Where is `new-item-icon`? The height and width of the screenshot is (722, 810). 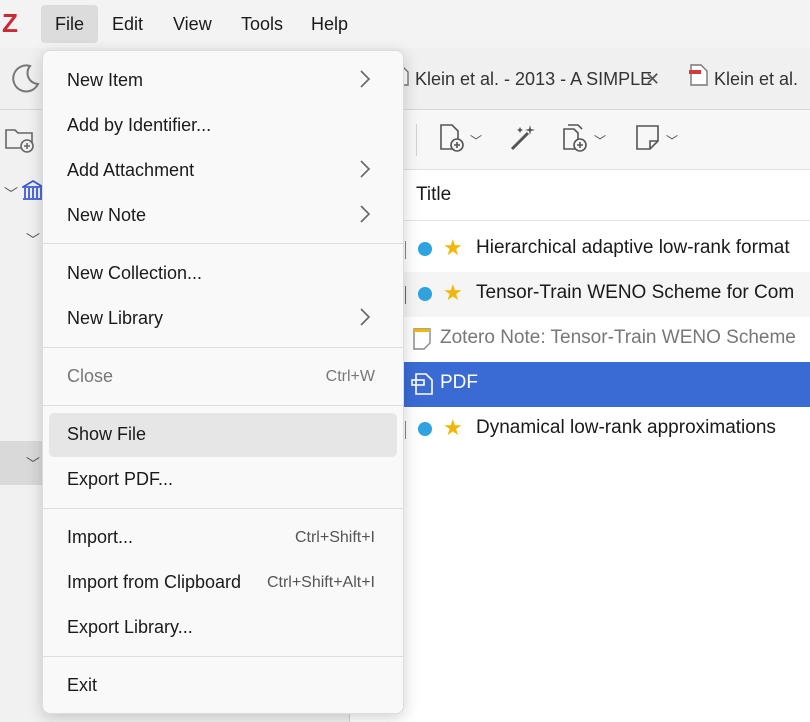 new-item-icon is located at coordinates (452, 140).